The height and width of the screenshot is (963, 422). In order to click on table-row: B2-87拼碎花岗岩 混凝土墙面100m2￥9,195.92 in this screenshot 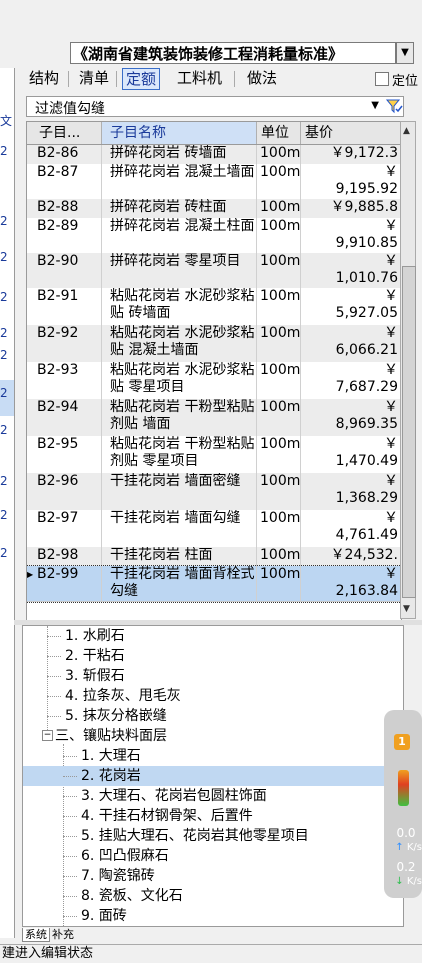, I will do `click(214, 182)`.